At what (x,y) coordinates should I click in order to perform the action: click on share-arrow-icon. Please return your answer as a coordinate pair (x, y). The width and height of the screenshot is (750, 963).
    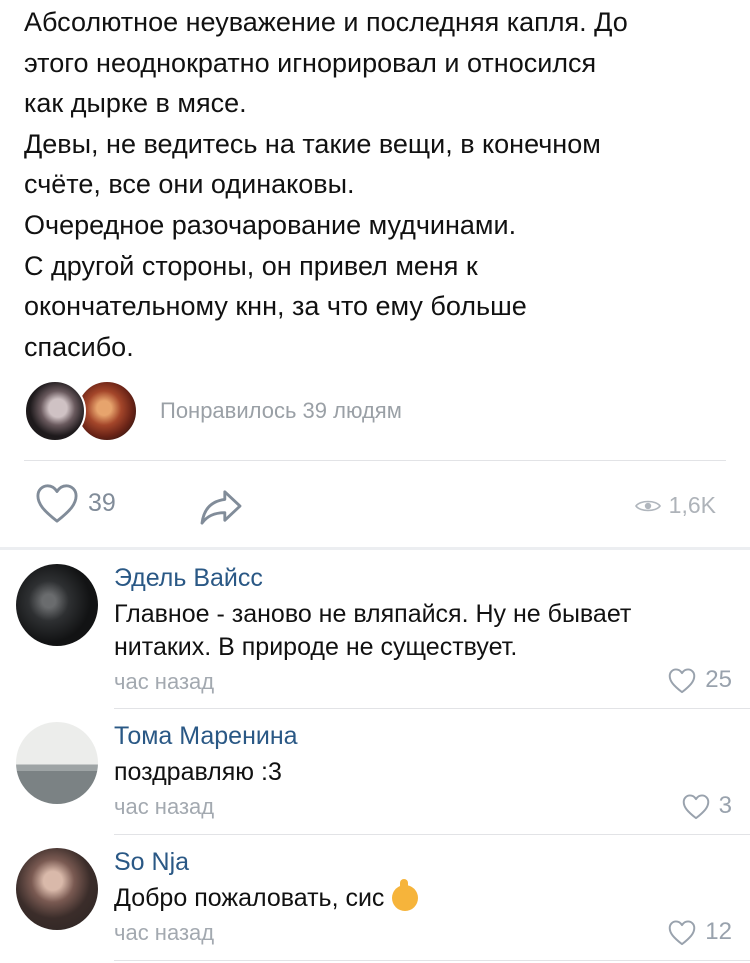
    Looking at the image, I should click on (221, 507).